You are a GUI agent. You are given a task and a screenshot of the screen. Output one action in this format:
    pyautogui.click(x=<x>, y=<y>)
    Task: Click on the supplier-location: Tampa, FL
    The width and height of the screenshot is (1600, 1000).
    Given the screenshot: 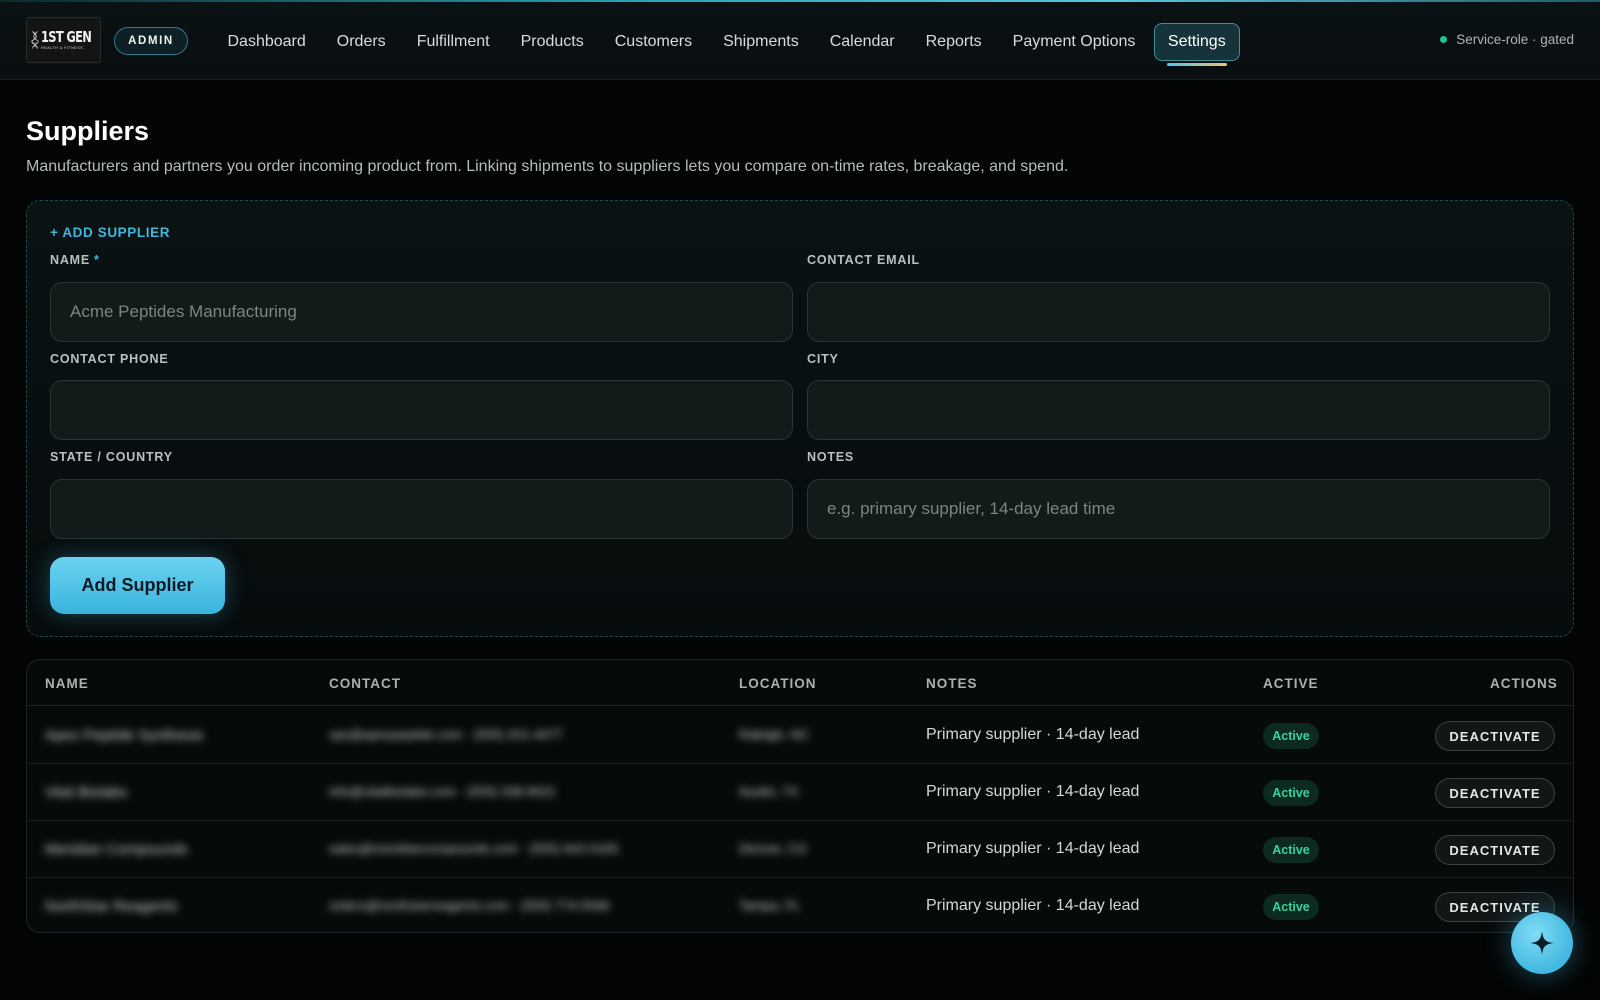 What is the action you would take?
    pyautogui.click(x=770, y=905)
    